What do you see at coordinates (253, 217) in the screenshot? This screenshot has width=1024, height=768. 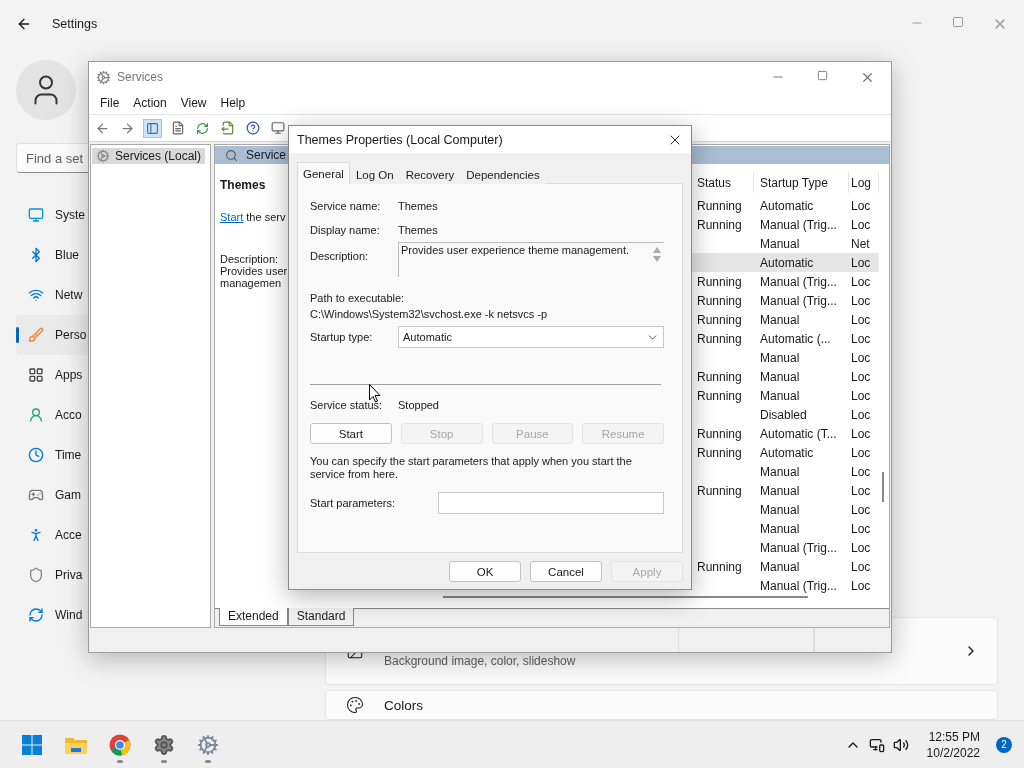 I see `start-service-text: Start the serv` at bounding box center [253, 217].